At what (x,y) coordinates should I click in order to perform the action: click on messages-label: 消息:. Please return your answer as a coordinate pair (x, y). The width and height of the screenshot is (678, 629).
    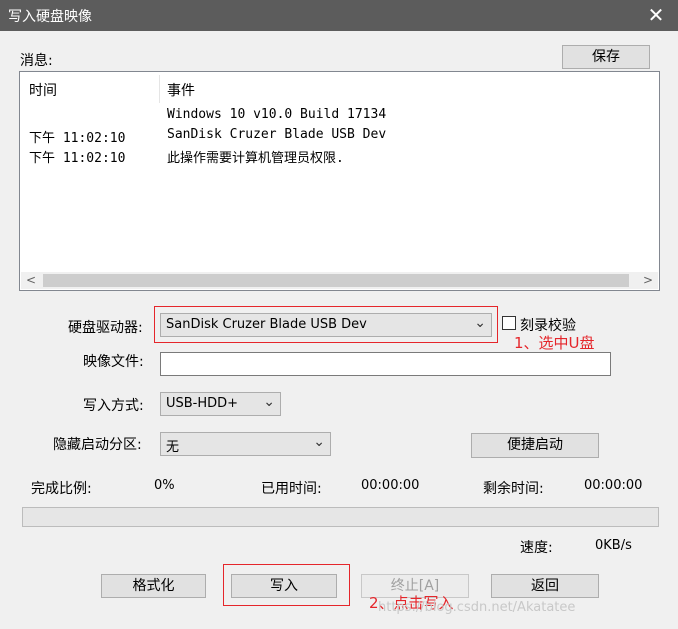
    Looking at the image, I should click on (36, 61).